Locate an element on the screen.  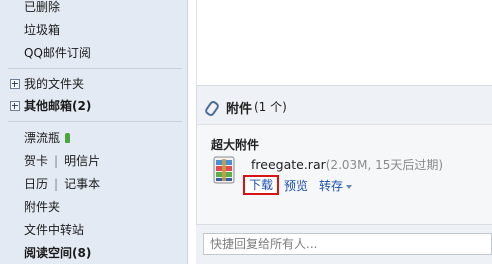
file-name: freegate.rar is located at coordinates (288, 164).